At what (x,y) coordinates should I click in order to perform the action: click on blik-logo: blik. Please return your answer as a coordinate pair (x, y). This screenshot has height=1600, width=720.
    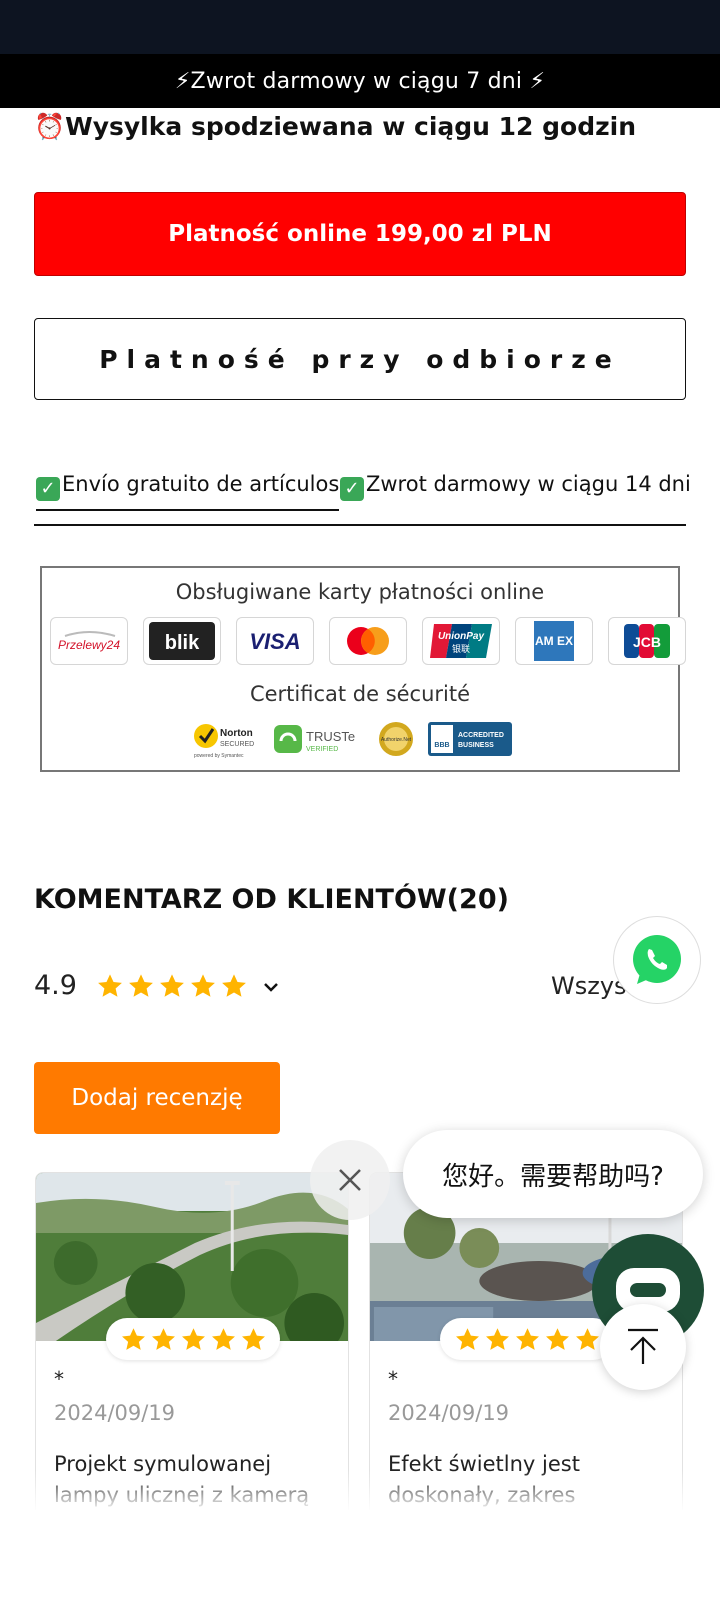
    Looking at the image, I should click on (182, 641).